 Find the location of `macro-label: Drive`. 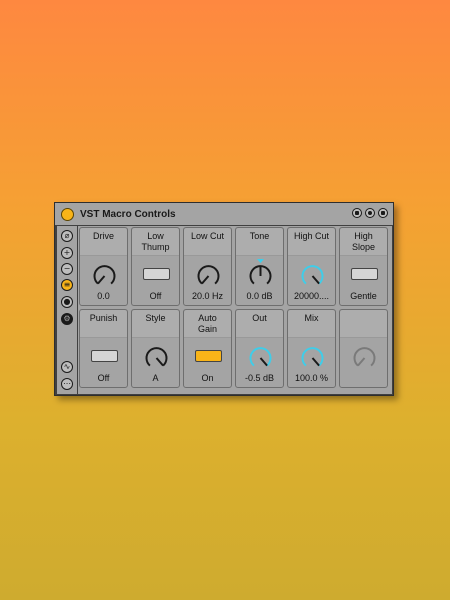

macro-label: Drive is located at coordinates (103, 242).